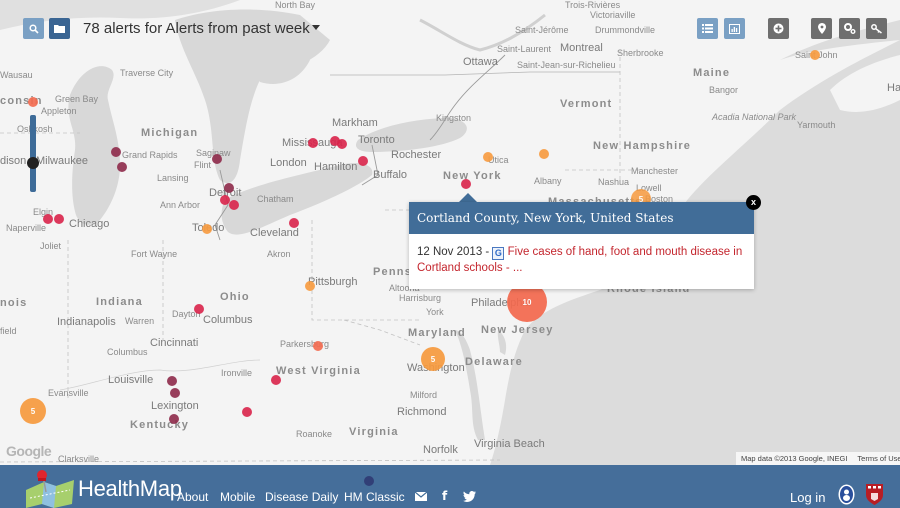 The height and width of the screenshot is (508, 900). What do you see at coordinates (275, 199) in the screenshot?
I see `map-label-chatham: Chatham` at bounding box center [275, 199].